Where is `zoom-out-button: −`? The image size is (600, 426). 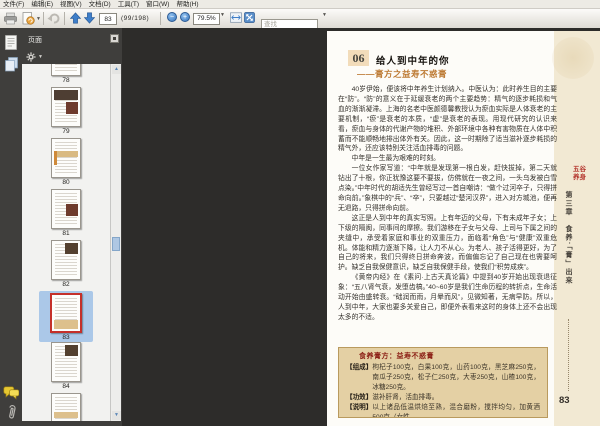 zoom-out-button: − is located at coordinates (172, 17).